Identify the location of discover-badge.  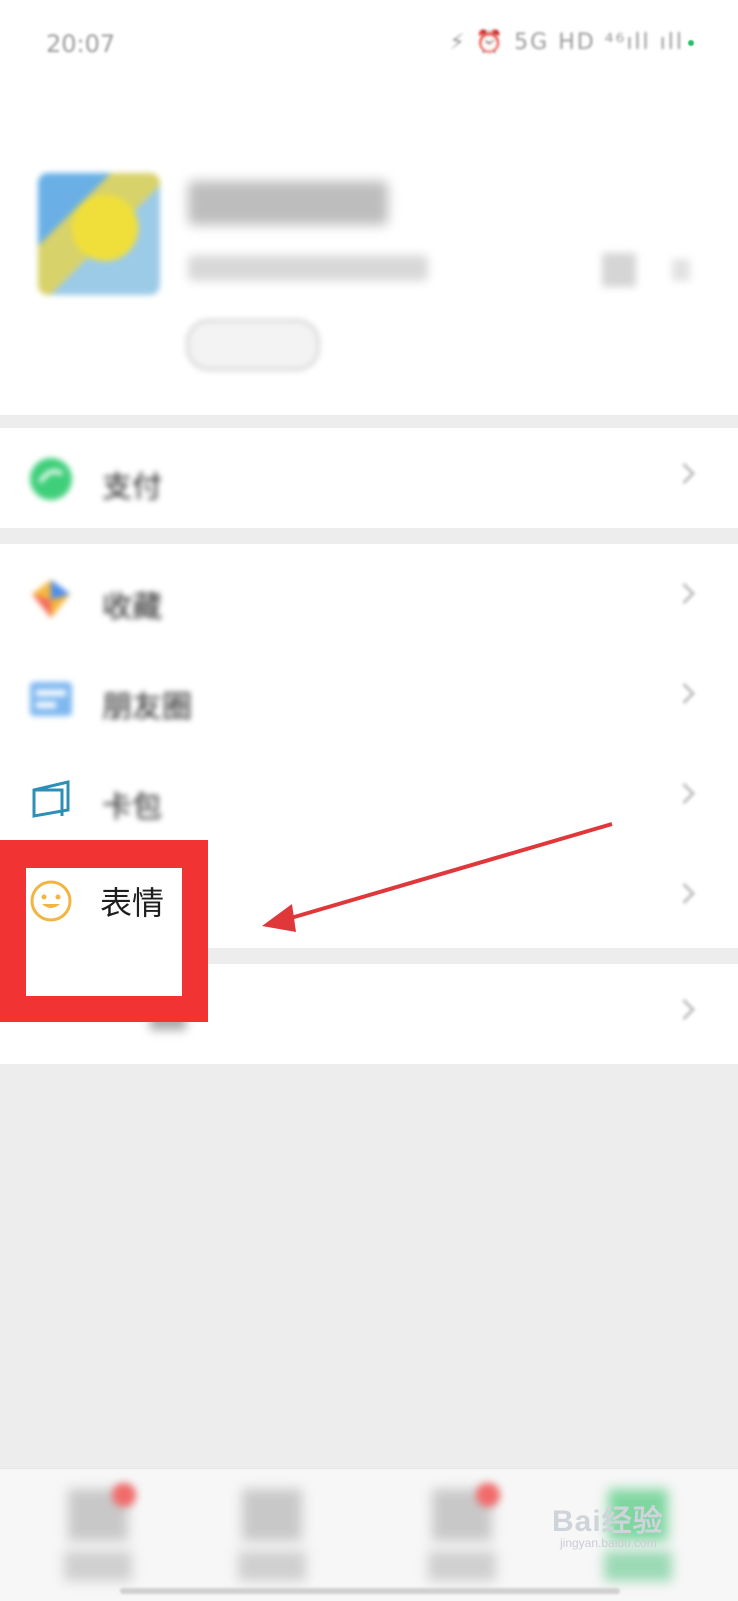
(488, 1495).